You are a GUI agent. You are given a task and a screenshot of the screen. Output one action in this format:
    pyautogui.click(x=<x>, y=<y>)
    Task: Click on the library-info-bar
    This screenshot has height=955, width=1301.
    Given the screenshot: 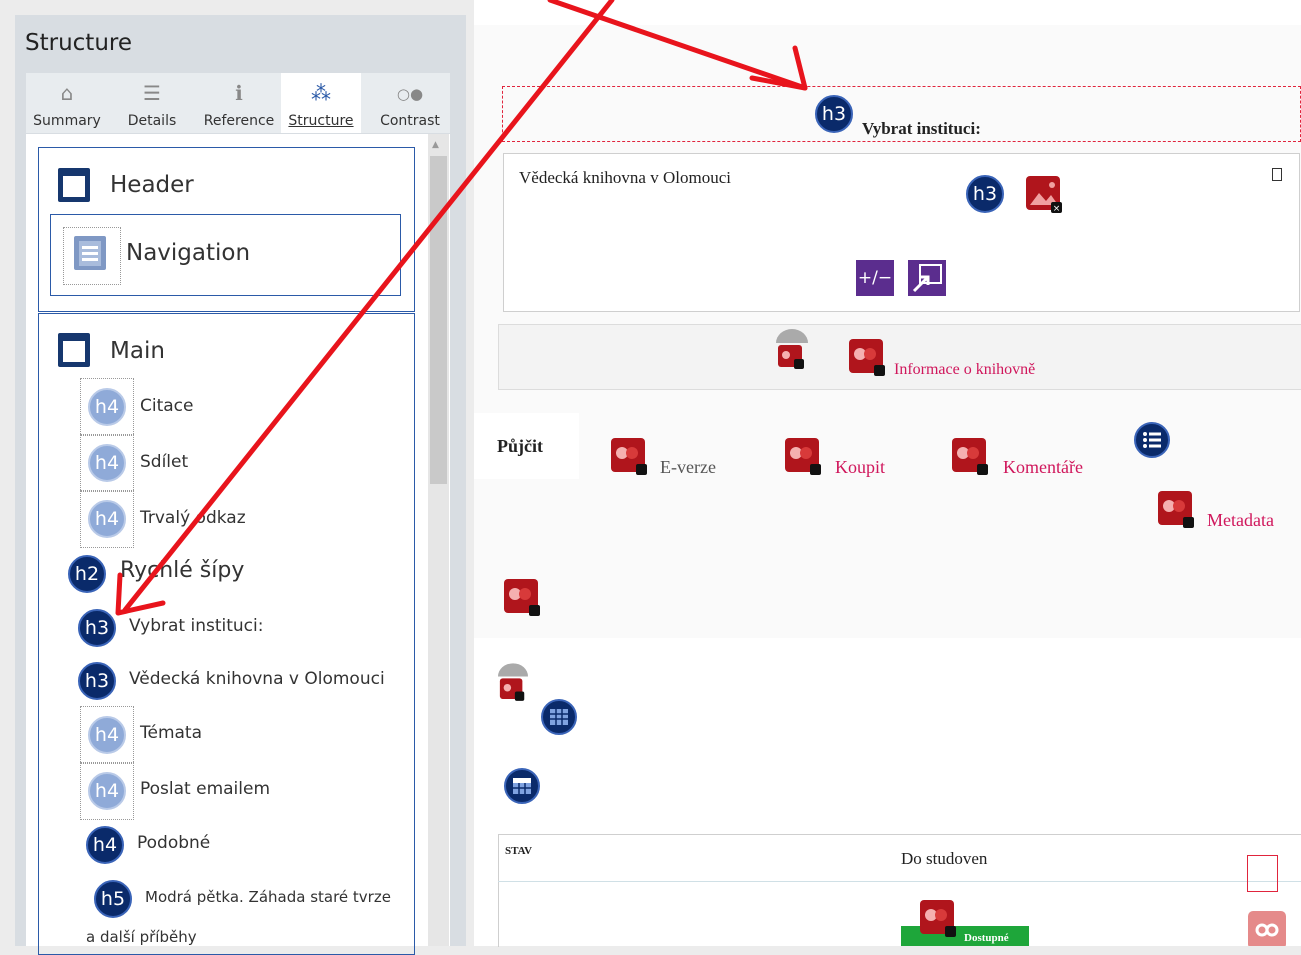 What is the action you would take?
    pyautogui.click(x=899, y=357)
    